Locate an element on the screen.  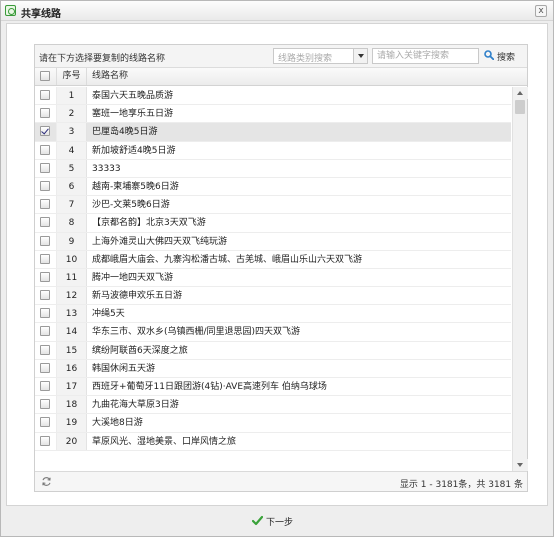
table-row: 19 大溪地8日游 is located at coordinates (273, 423).